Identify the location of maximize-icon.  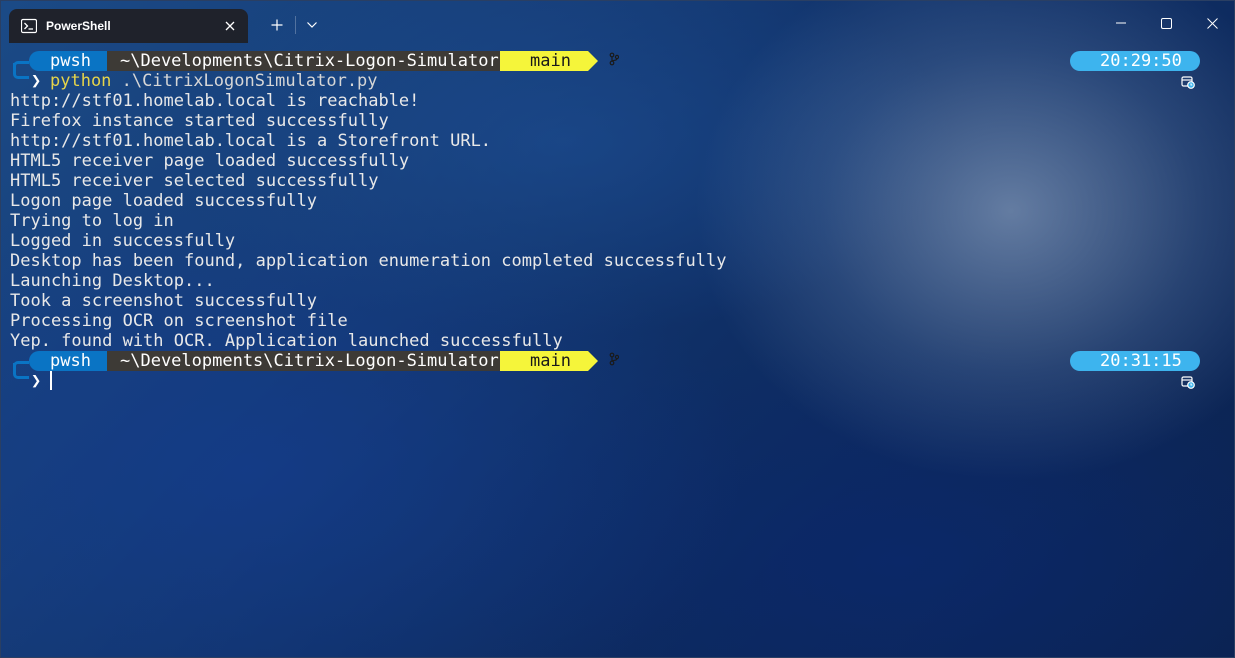
(1166, 23).